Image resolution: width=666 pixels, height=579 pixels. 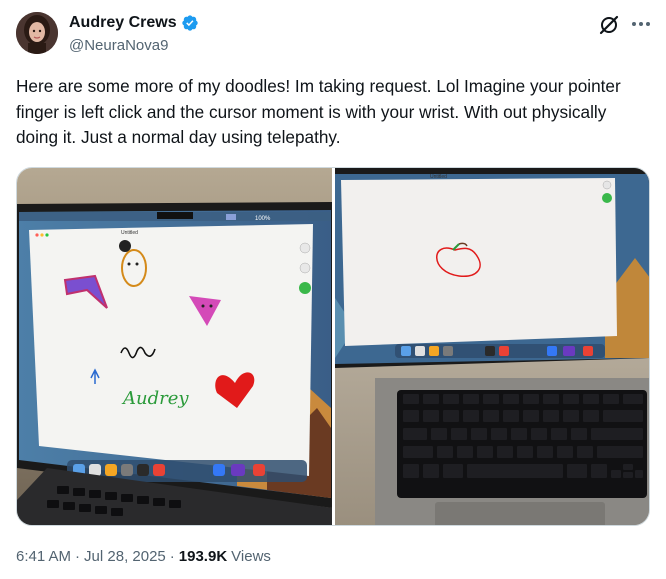 I want to click on profile-avatar, so click(x=37, y=33).